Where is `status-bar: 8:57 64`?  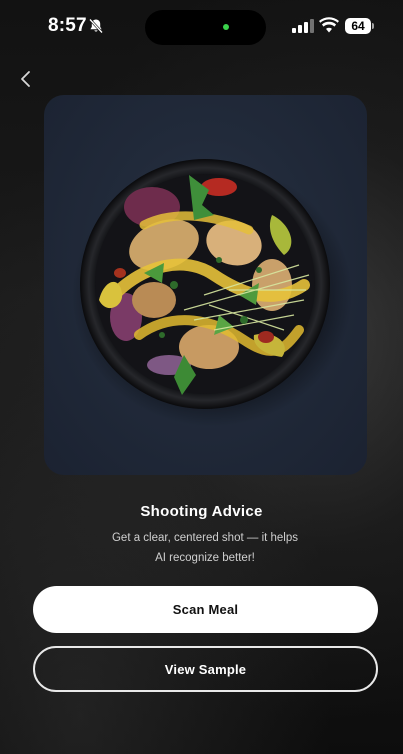
status-bar: 8:57 64 is located at coordinates (201, 28).